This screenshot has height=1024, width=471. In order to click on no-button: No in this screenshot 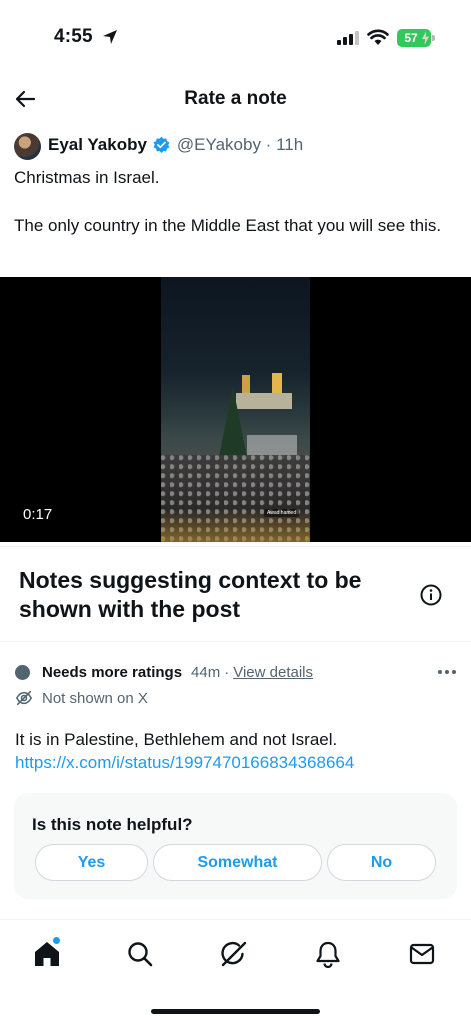, I will do `click(381, 862)`.